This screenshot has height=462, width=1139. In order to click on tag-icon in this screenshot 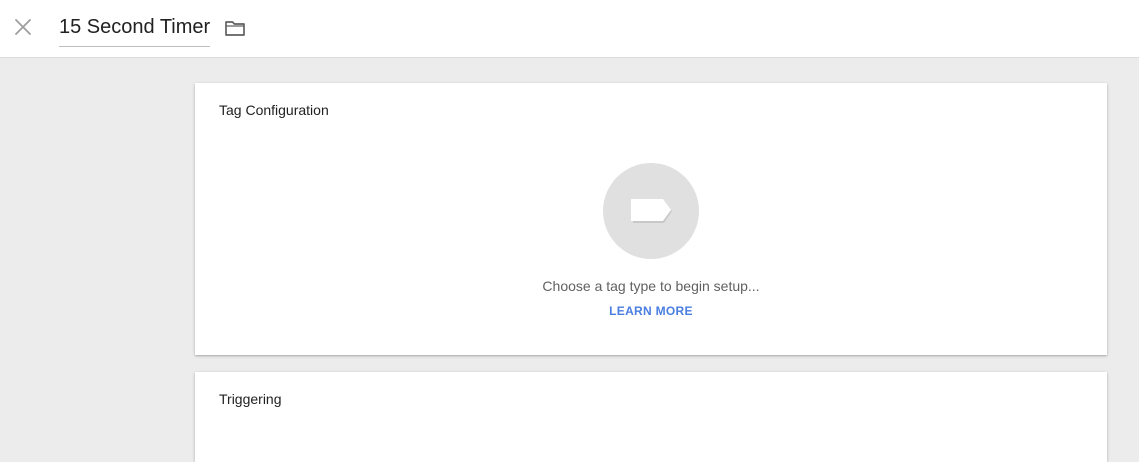, I will do `click(651, 211)`.